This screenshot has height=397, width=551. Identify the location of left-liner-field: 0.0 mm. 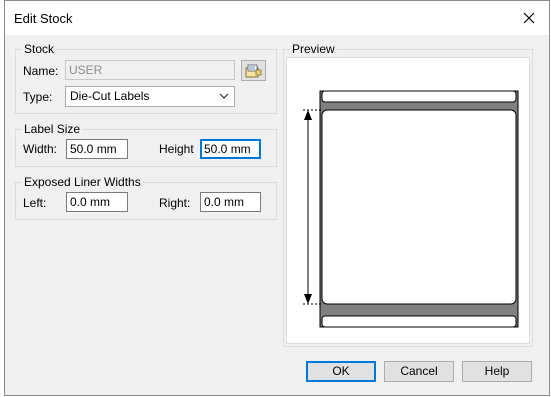
(97, 202).